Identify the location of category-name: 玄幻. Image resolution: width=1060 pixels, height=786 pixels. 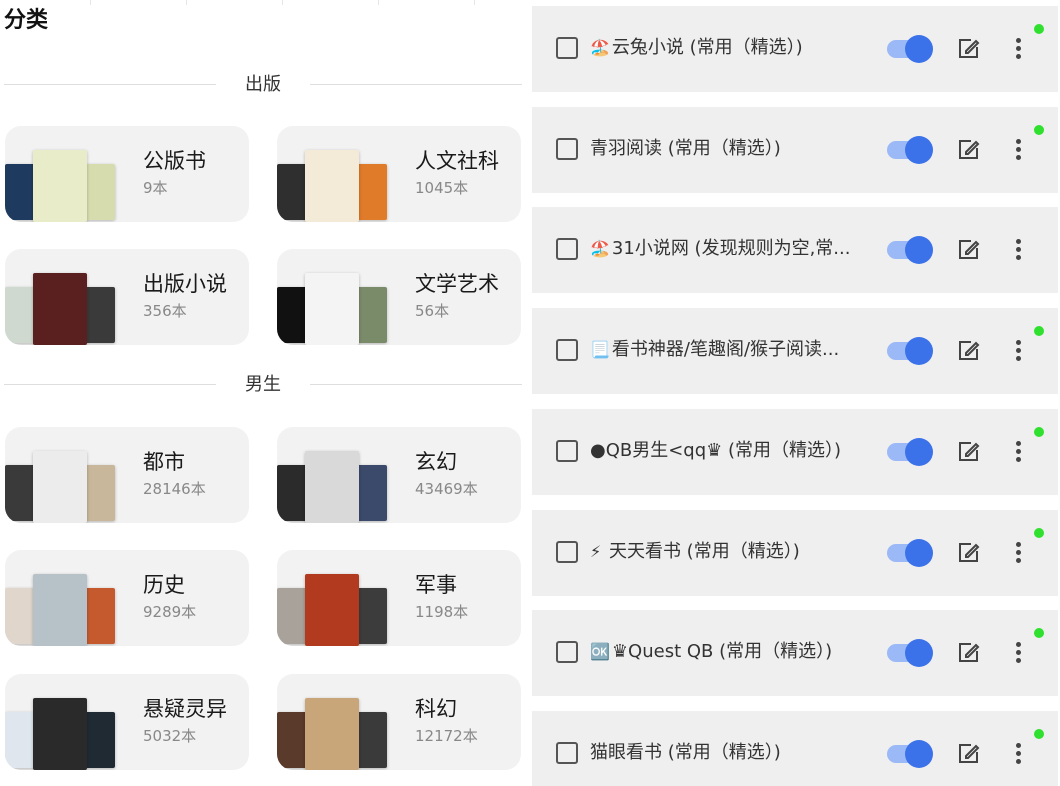
(436, 462).